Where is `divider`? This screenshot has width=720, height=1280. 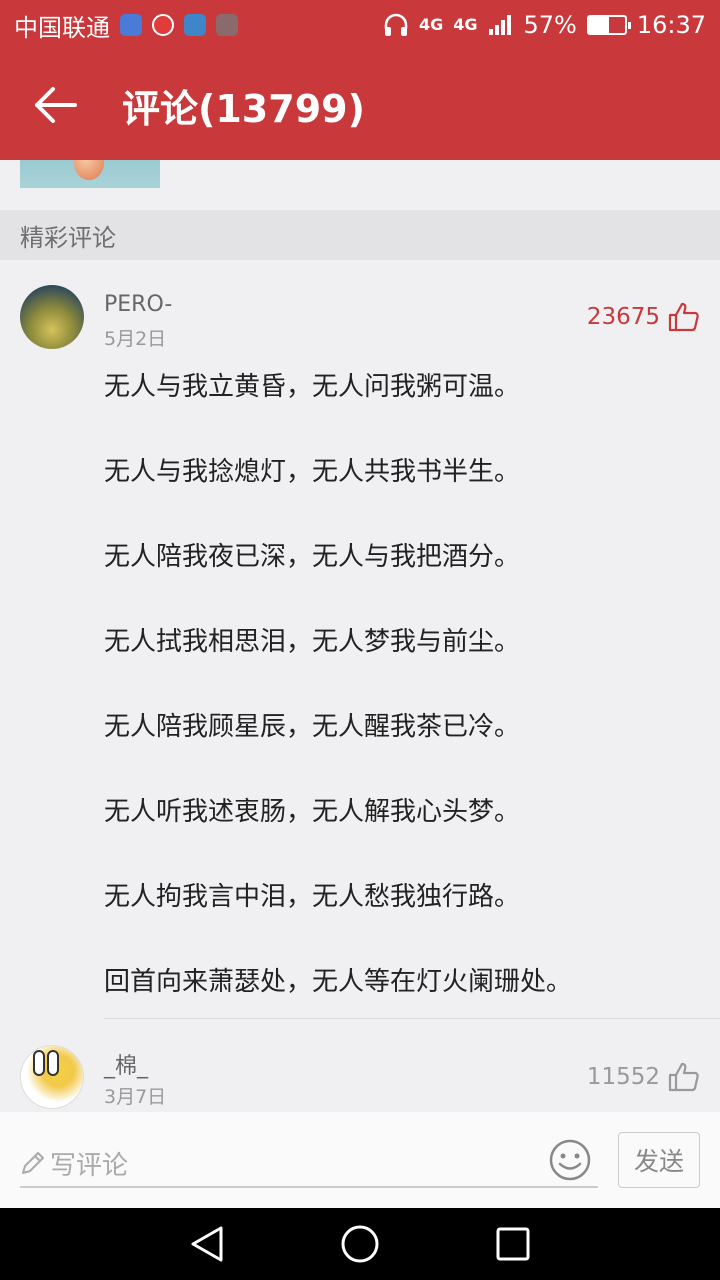
divider is located at coordinates (412, 1018).